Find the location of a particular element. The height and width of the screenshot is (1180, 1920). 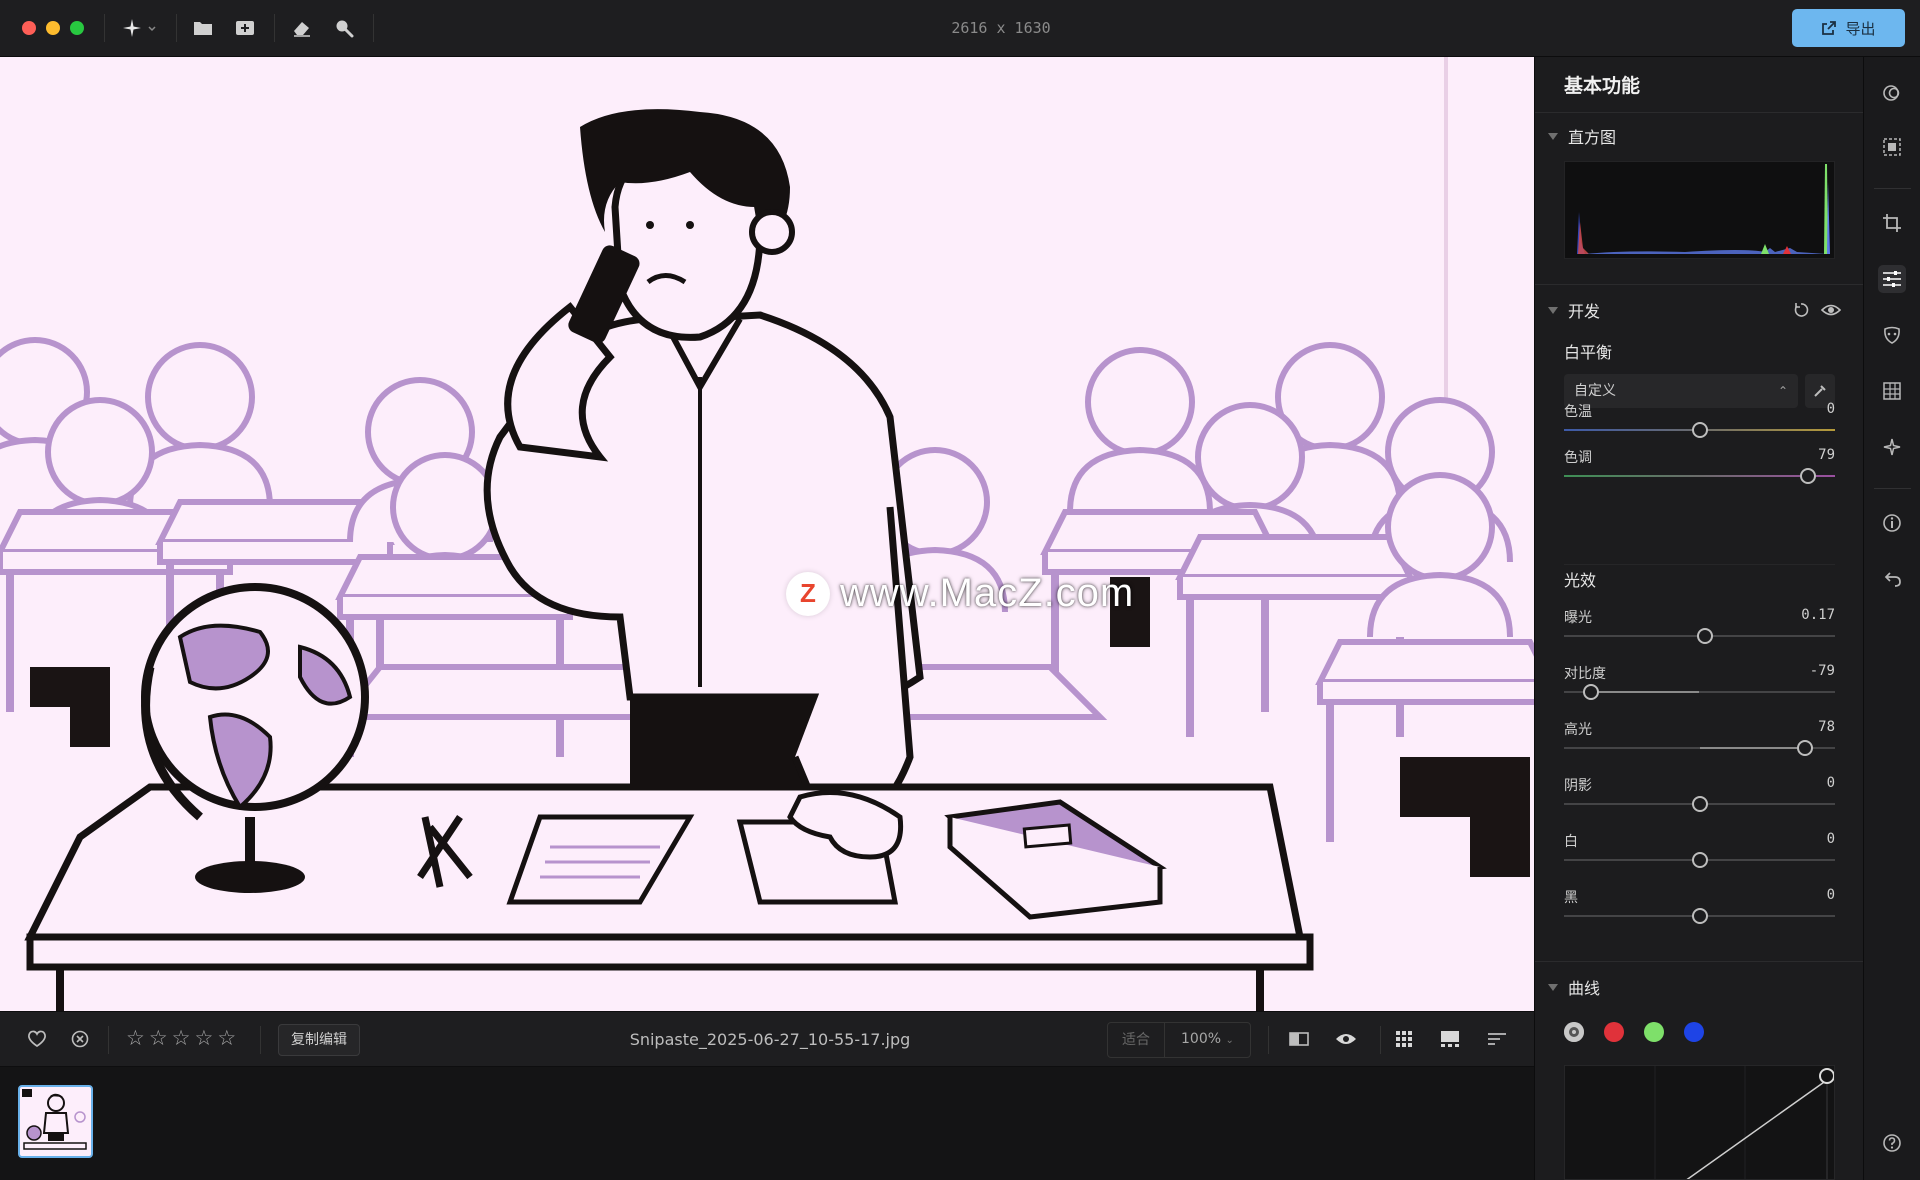

zoom-fit-button: 适合 is located at coordinates (1136, 1040).